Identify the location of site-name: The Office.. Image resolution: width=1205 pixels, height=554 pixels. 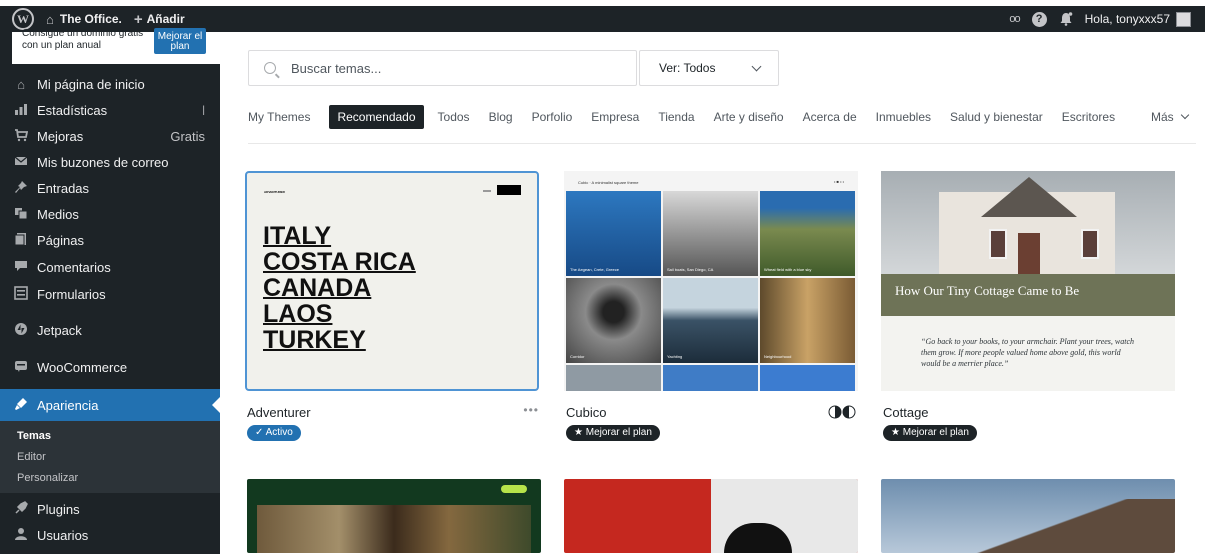
(90, 19).